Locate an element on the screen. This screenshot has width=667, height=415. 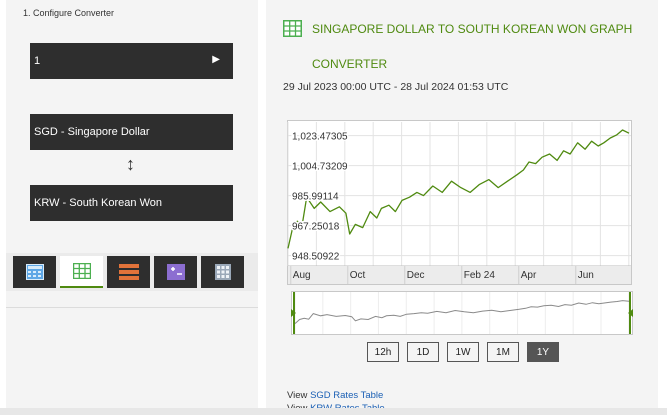
y-tick-label: 948.50922 is located at coordinates (316, 257).